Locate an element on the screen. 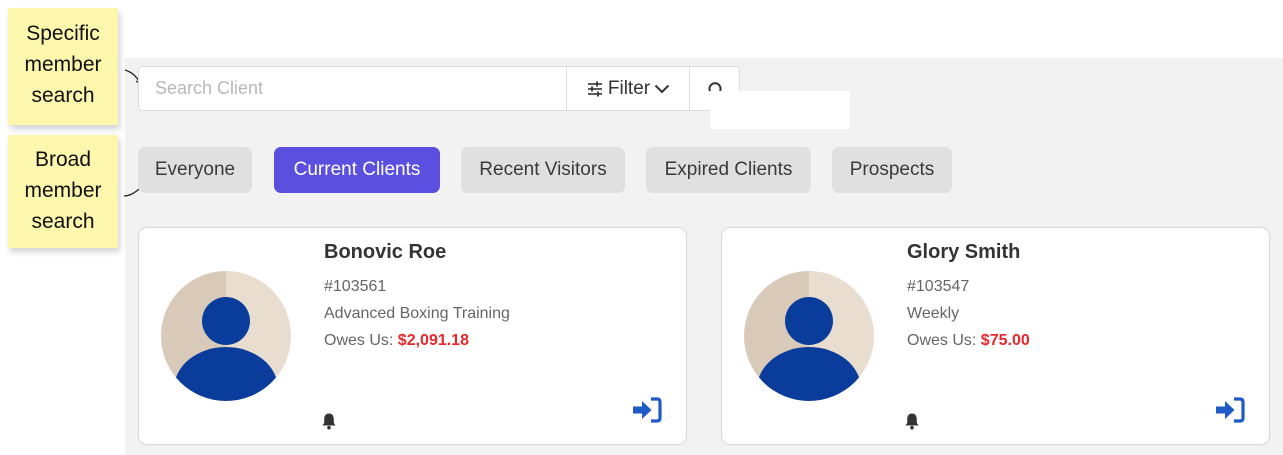  client-name: Bonovic Roe is located at coordinates (385, 252).